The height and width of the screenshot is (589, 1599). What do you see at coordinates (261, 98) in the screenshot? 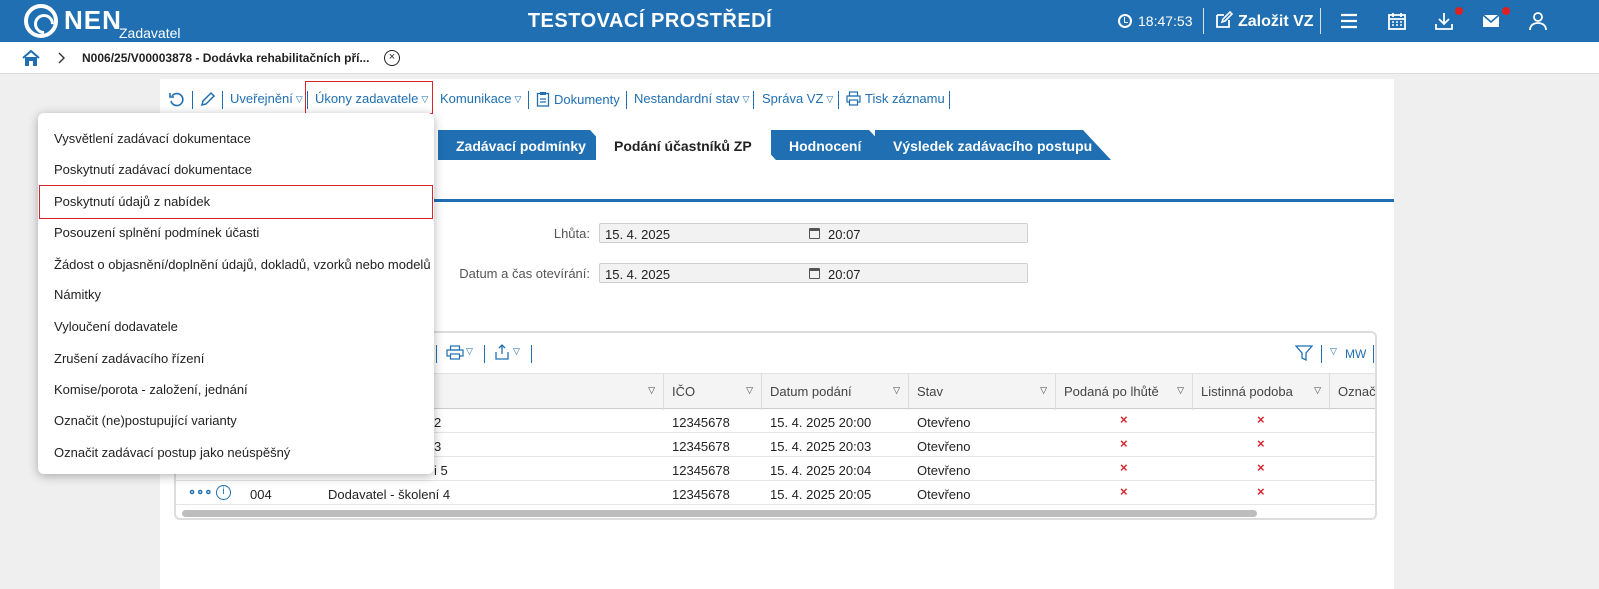
I see `publish-label: Uveřejnění` at bounding box center [261, 98].